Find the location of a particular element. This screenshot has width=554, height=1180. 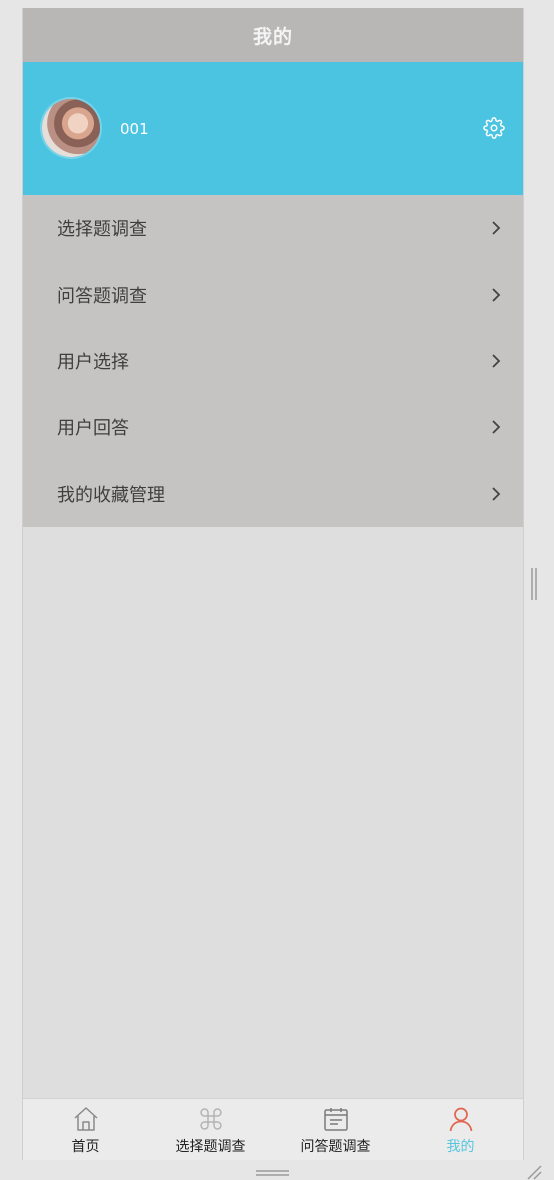

menu-item-label: 用户回答 is located at coordinates (93, 429).